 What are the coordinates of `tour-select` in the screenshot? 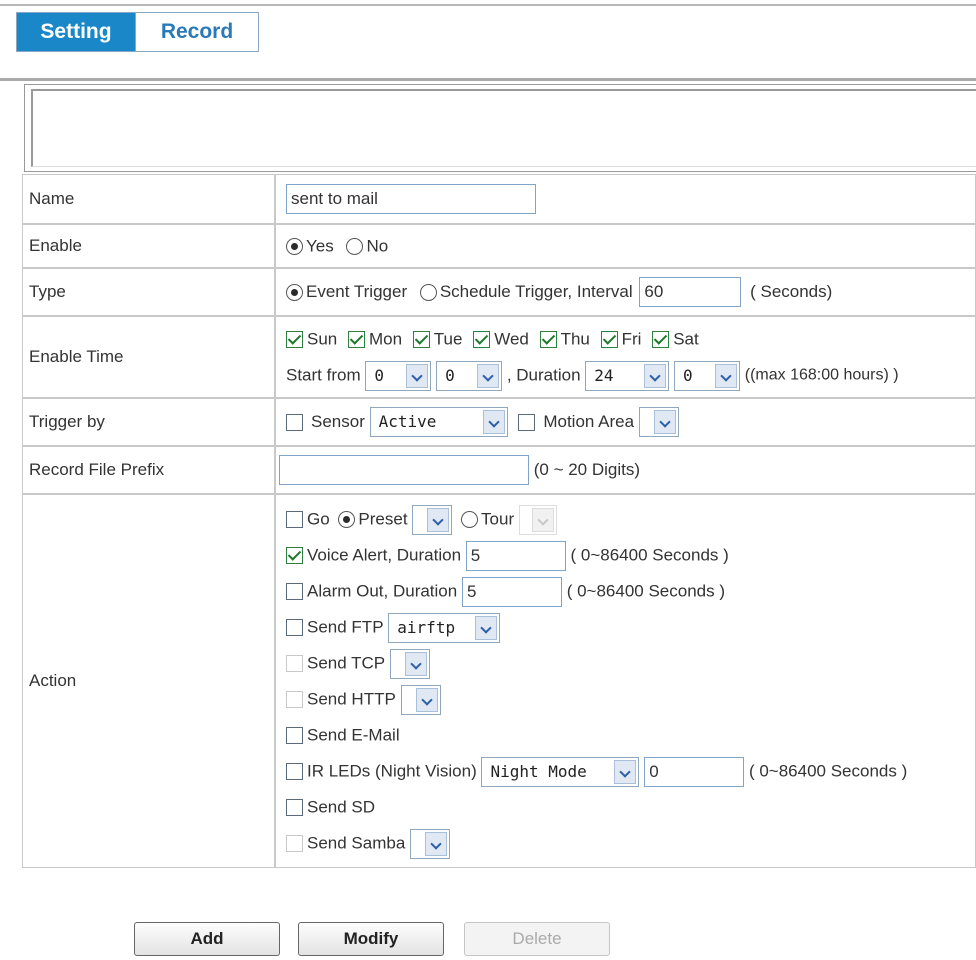 It's located at (537, 519).